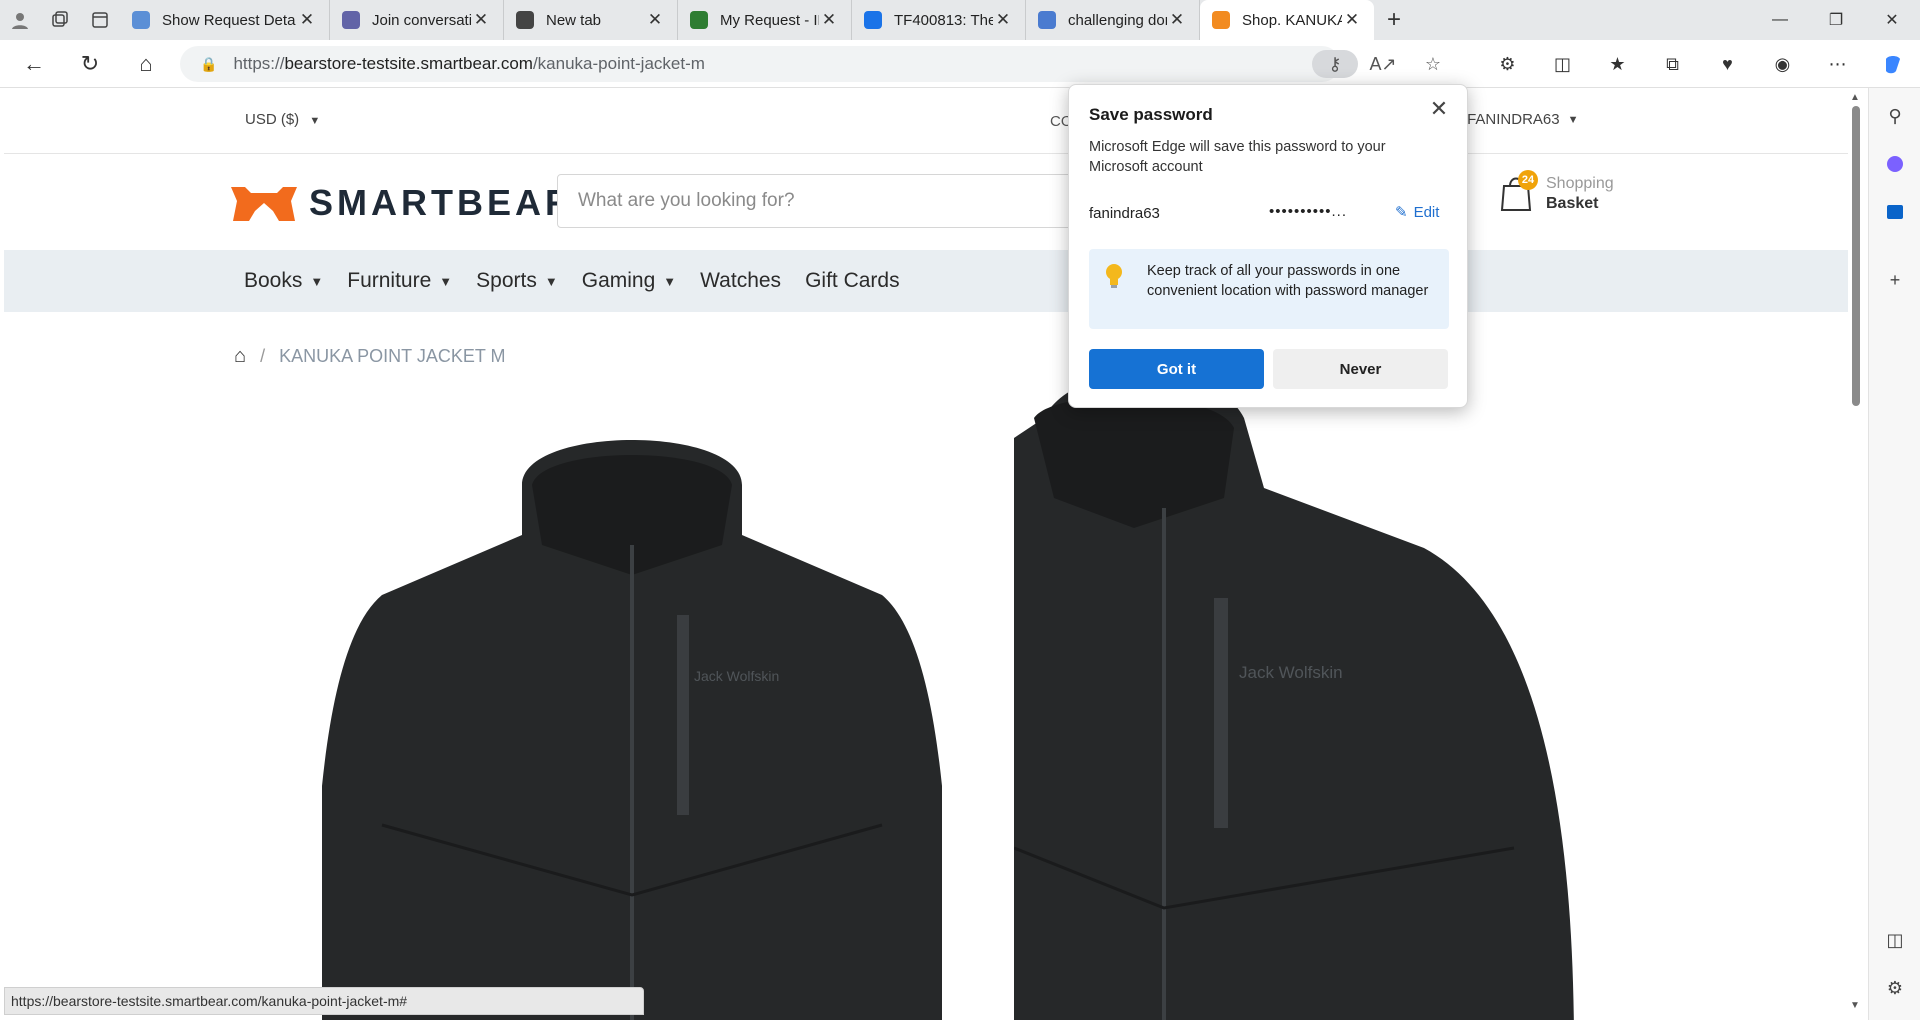 Image resolution: width=1920 pixels, height=1020 pixels. Describe the element at coordinates (736, 676) in the screenshot. I see `product-logo-text: Jack Wolfskin` at that location.